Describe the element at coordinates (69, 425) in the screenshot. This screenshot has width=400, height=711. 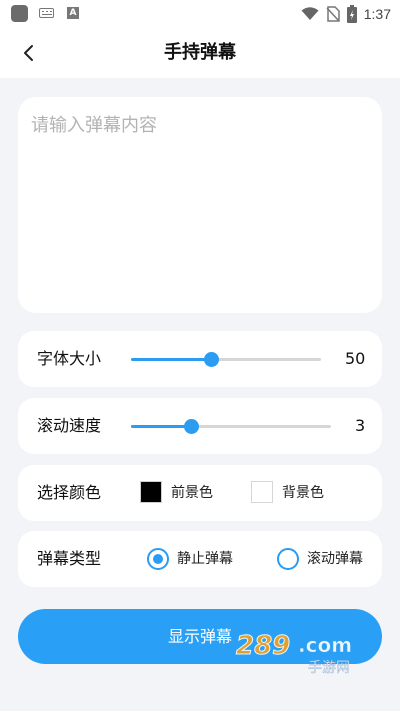
I see `scroll-speed-label: 滚动速度` at that location.